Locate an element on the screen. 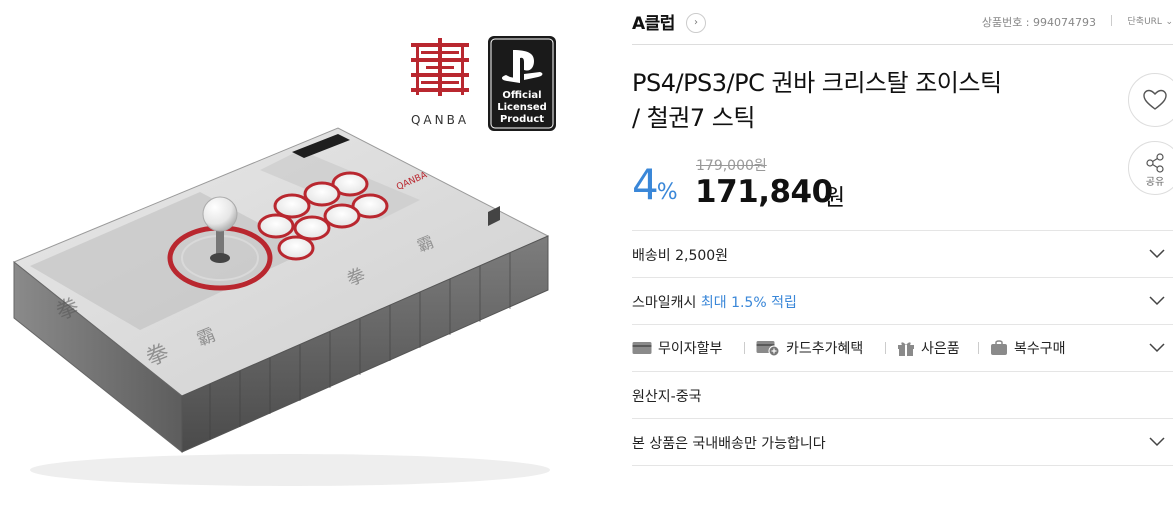 The image size is (1173, 509). smile-cash-label: 스마일캐시 is located at coordinates (666, 303).